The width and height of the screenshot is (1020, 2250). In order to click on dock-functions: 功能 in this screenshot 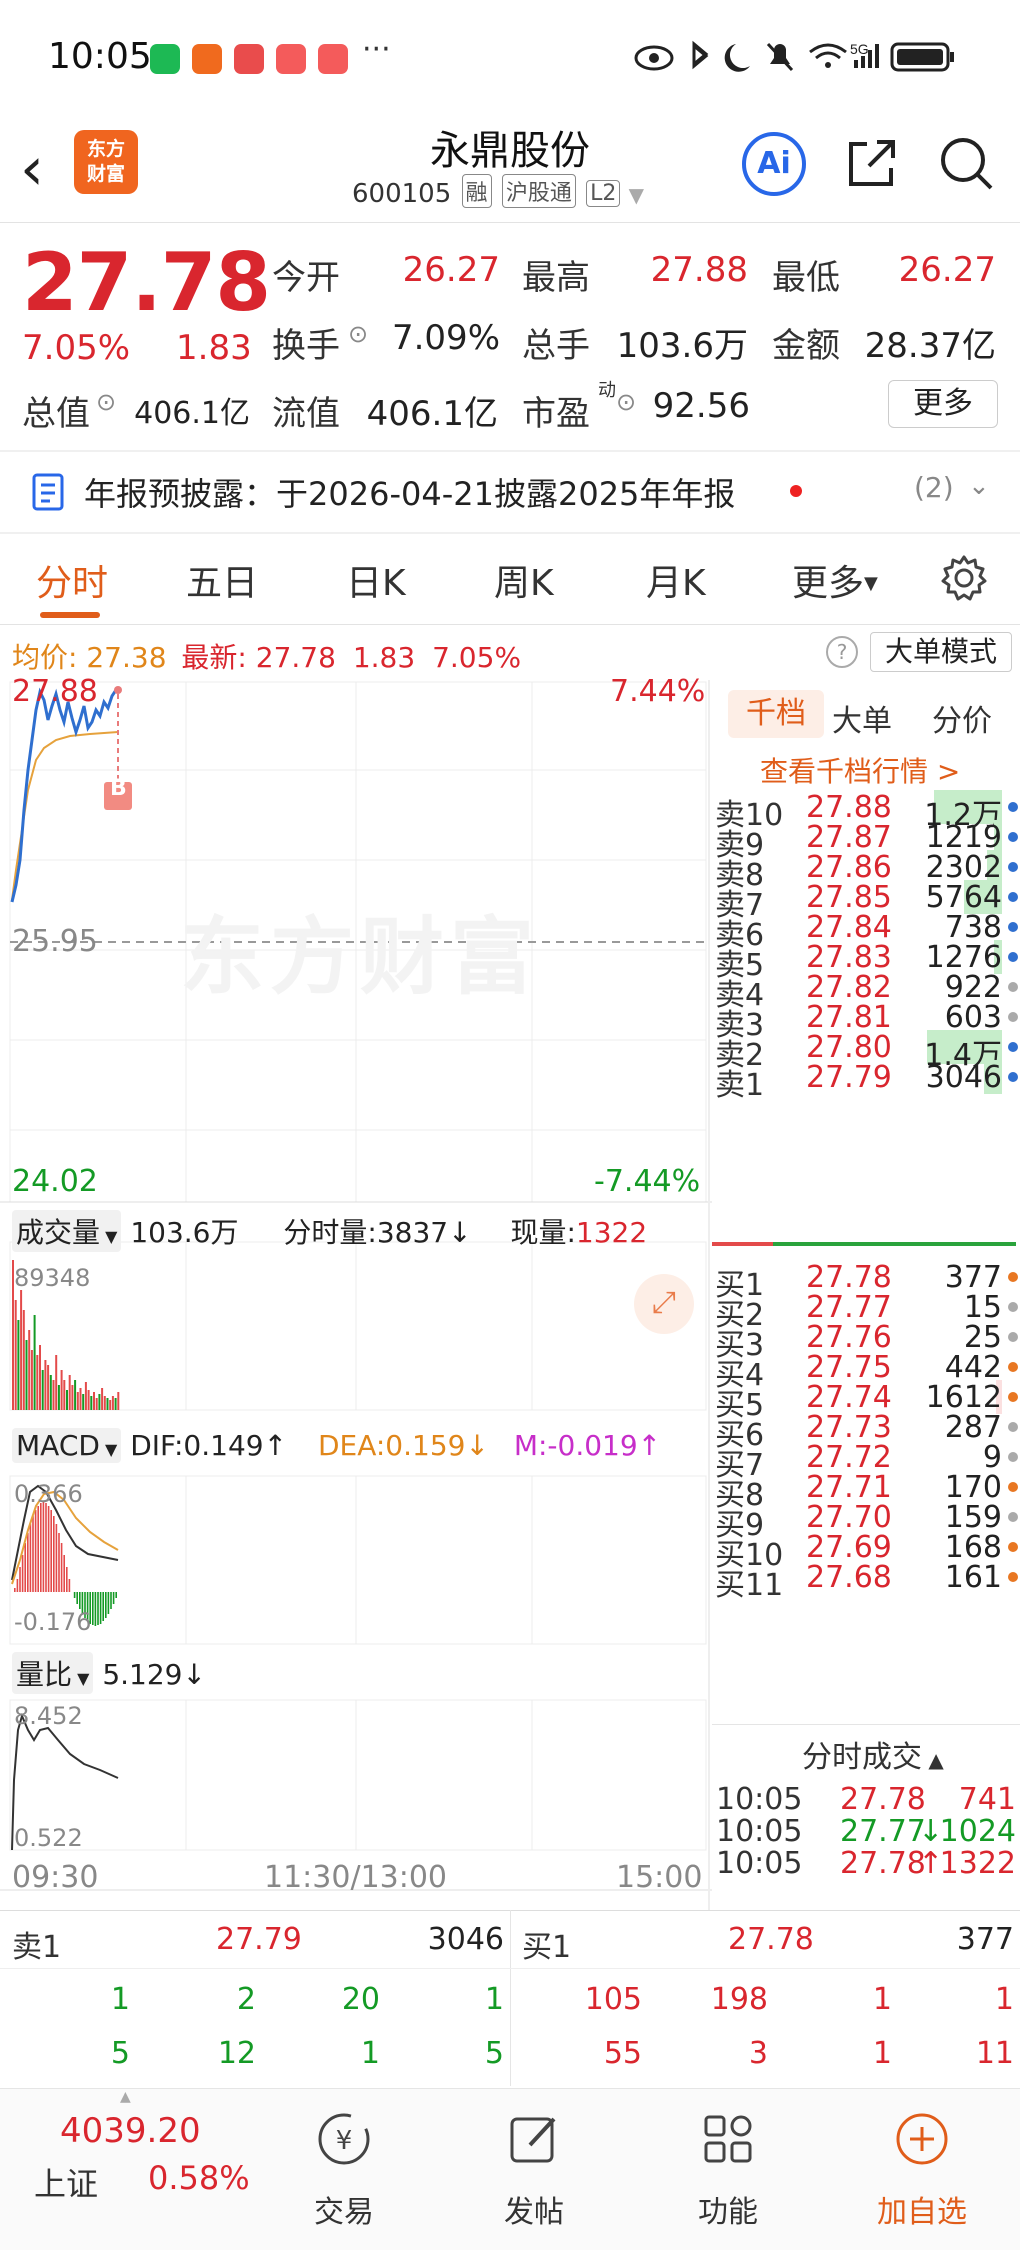, I will do `click(728, 2170)`.